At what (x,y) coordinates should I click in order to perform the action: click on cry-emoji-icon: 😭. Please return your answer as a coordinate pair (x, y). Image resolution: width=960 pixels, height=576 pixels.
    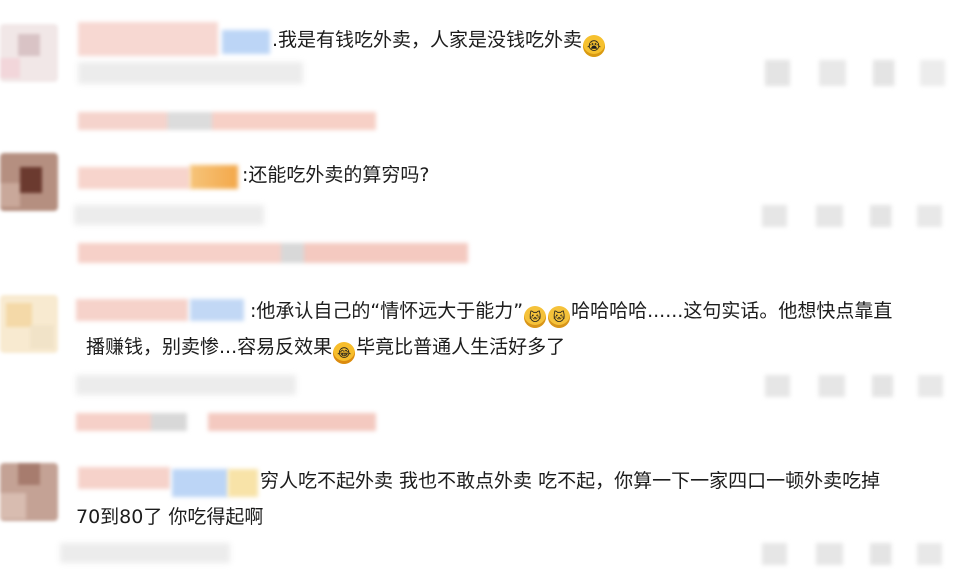
    Looking at the image, I should click on (594, 46).